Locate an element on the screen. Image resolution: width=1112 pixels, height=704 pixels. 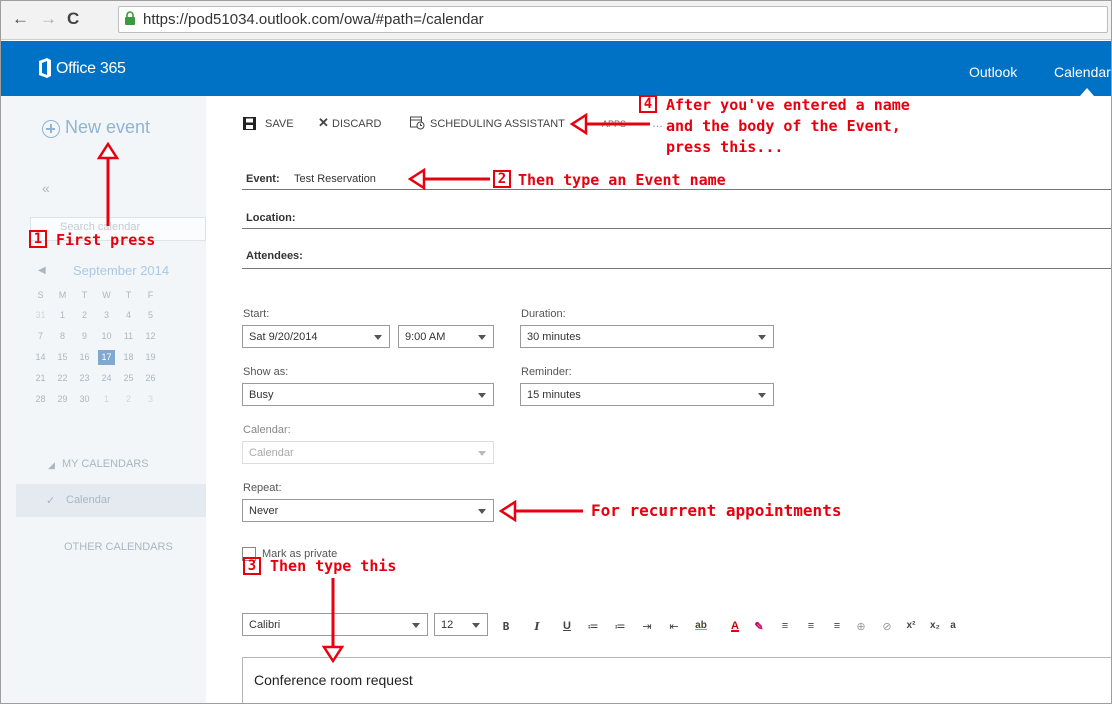
more-format-button: a is located at coordinates (953, 625).